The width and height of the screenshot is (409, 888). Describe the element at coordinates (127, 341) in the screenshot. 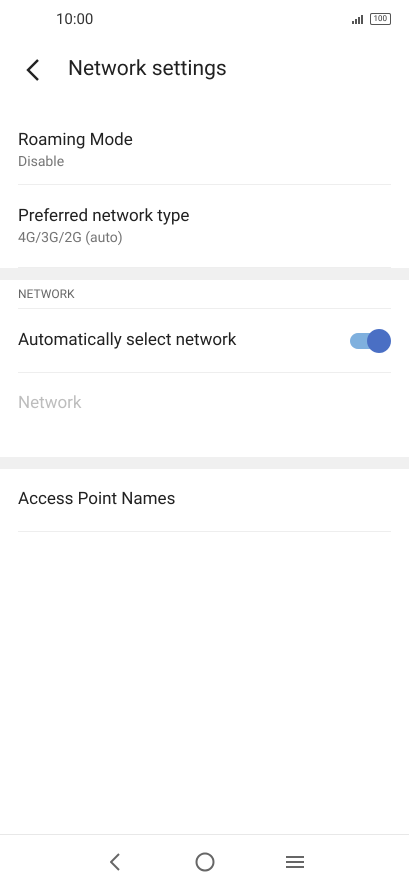

I see `setting-title: Automatically select network` at that location.